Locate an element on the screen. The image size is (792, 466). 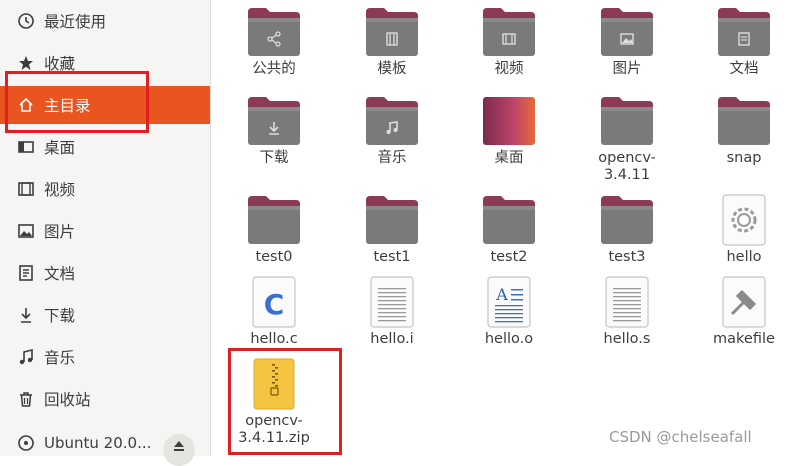
file-item: 图片 is located at coordinates (627, 42).